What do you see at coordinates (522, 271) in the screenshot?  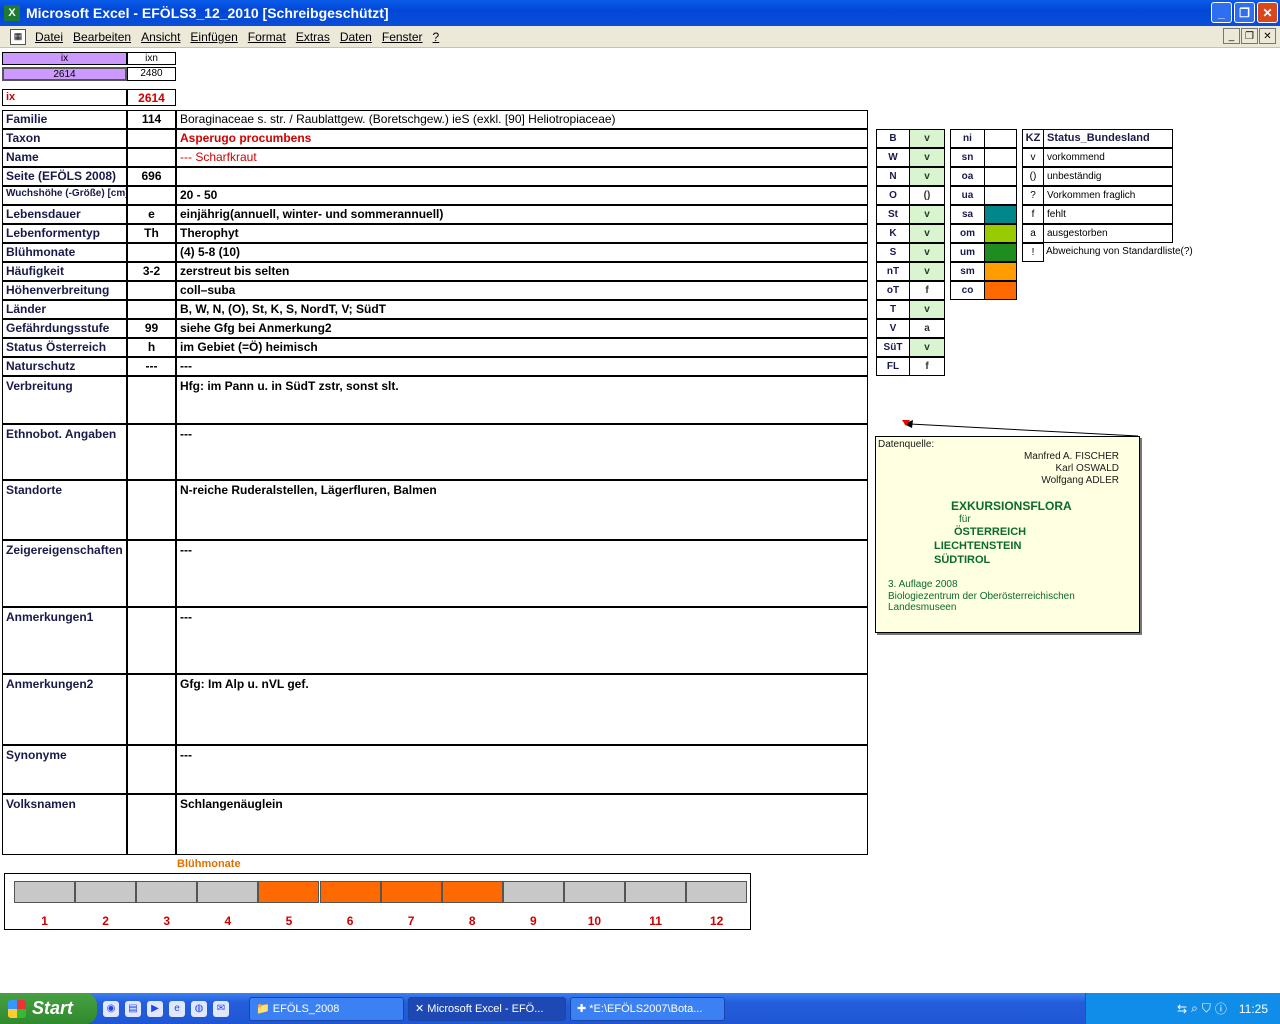 I see `row-value: zerstreut bis selten` at bounding box center [522, 271].